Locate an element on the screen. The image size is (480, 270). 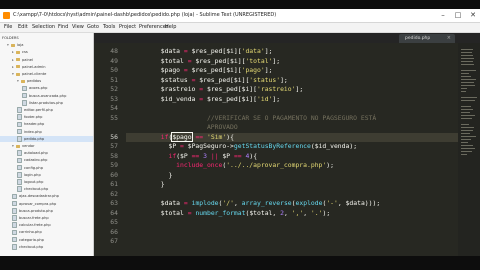
sidebar-file: busca-avancada.php is located at coordinates (46, 95).